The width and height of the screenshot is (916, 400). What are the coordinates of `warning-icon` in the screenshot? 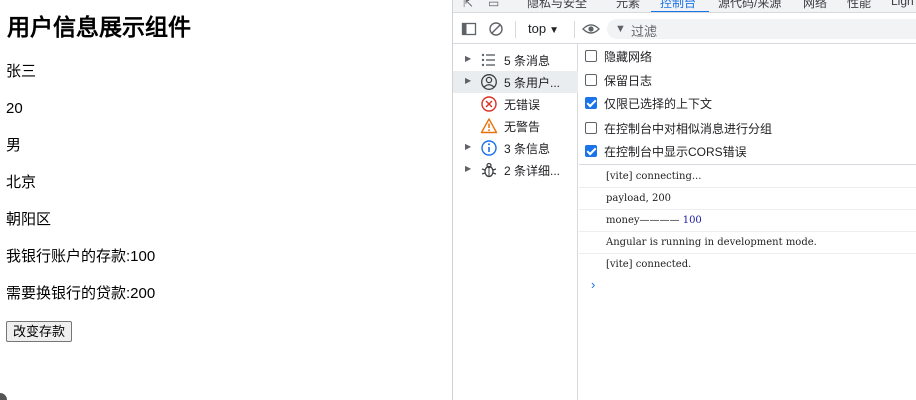 It's located at (489, 126).